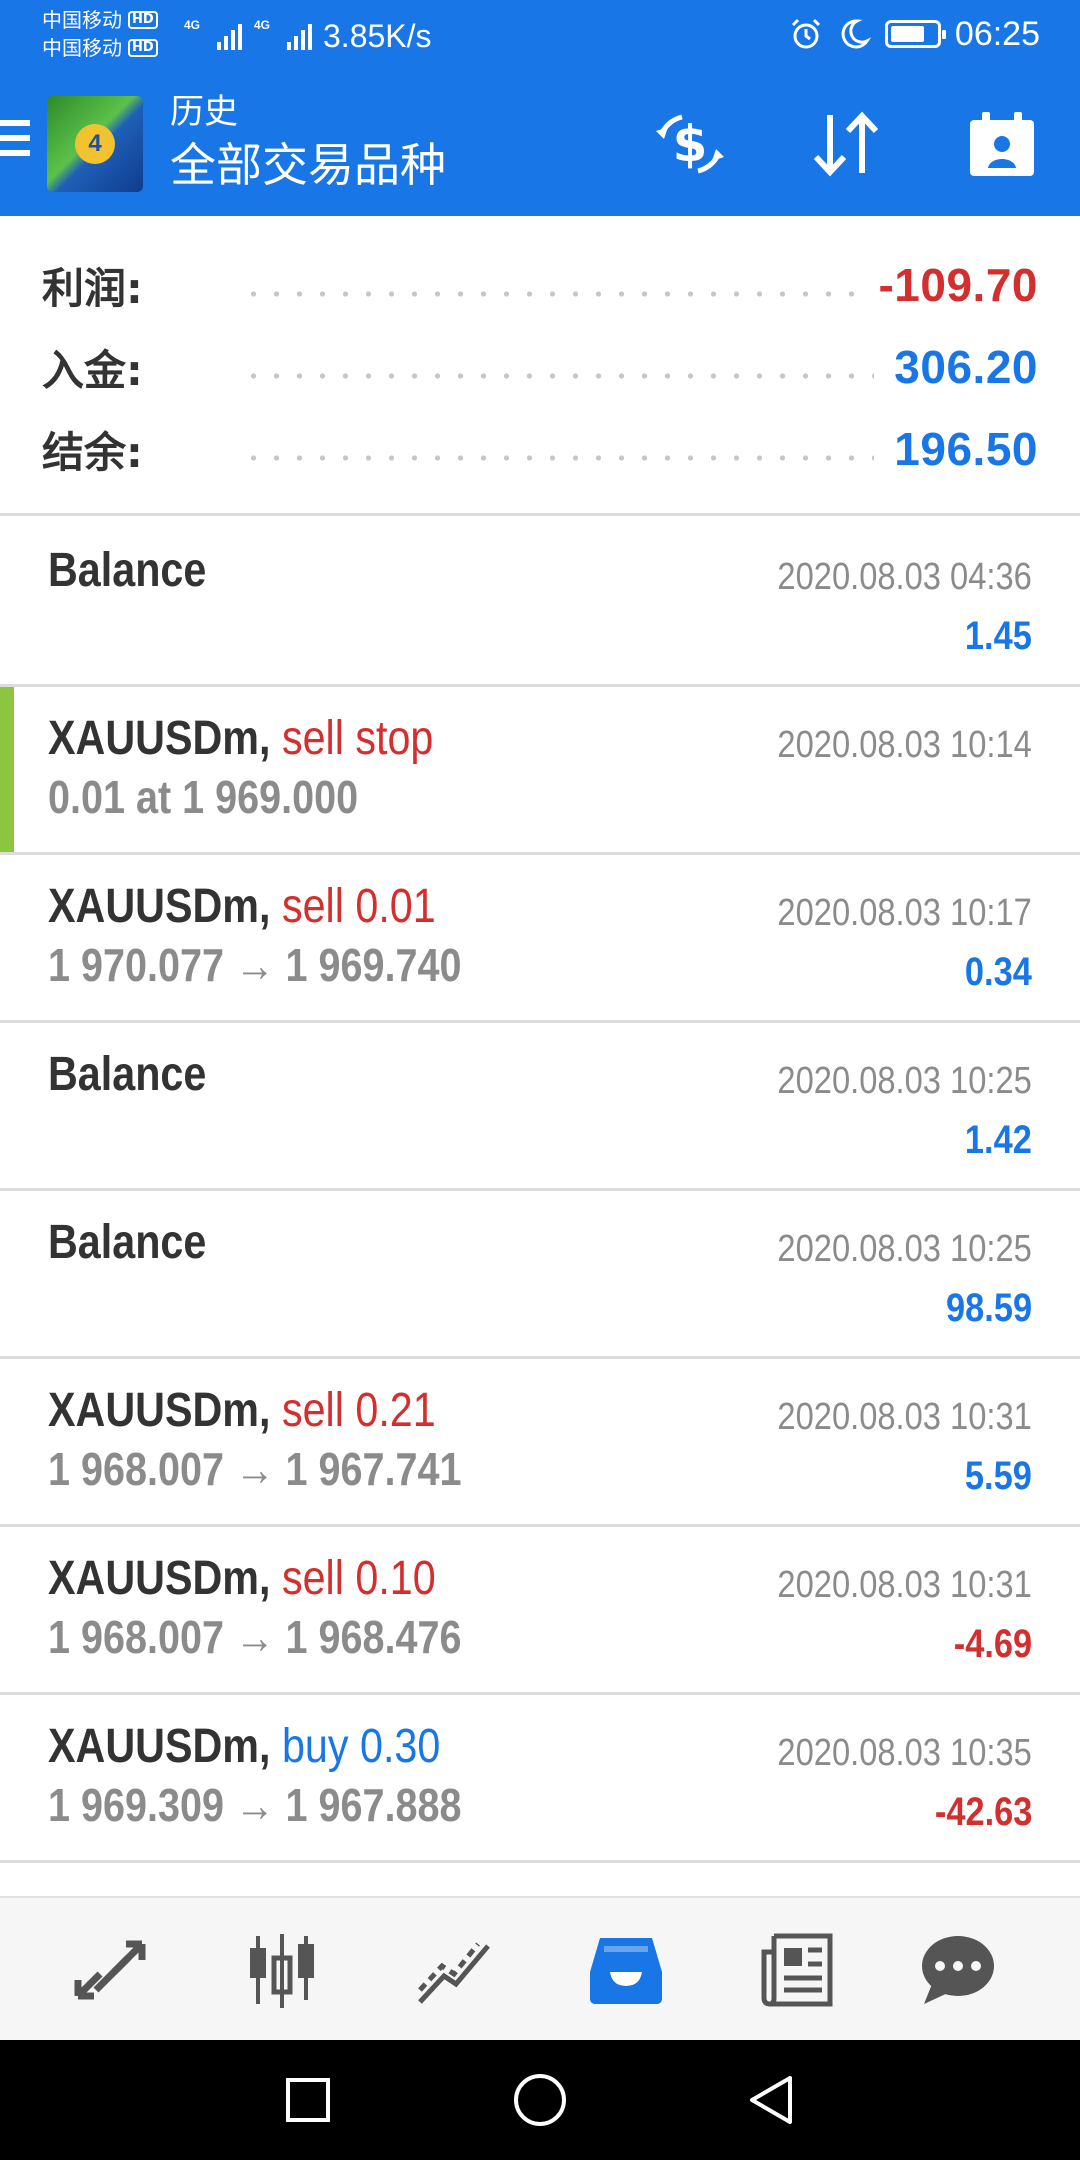 The width and height of the screenshot is (1080, 2160). I want to click on nav-history, so click(626, 1970).